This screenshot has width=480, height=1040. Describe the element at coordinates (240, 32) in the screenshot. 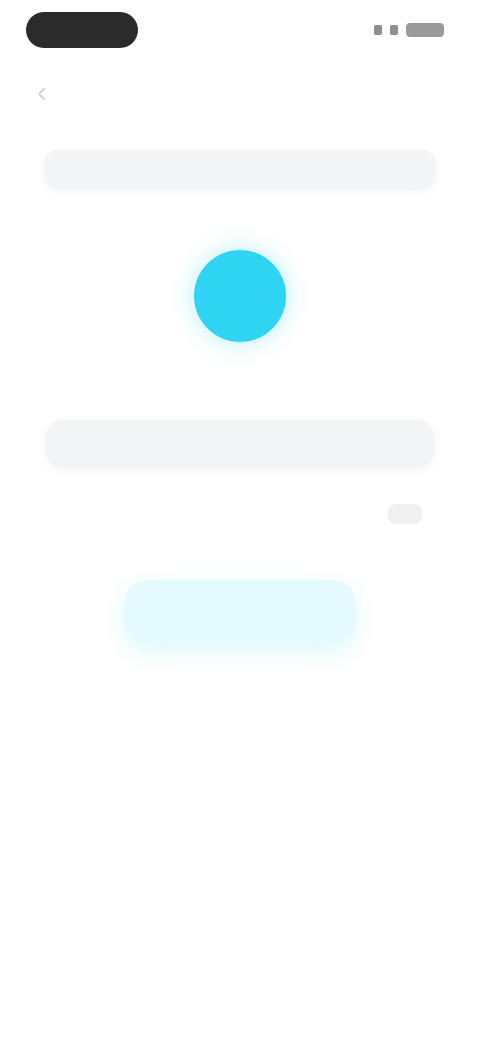

I see `status-bar` at that location.